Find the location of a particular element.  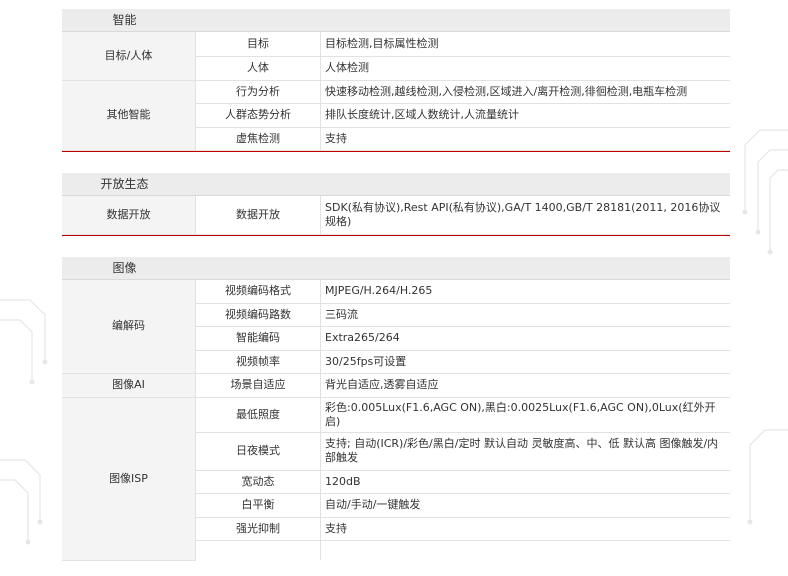

value-cell: MJPEG/H.264/H.265 is located at coordinates (525, 292).